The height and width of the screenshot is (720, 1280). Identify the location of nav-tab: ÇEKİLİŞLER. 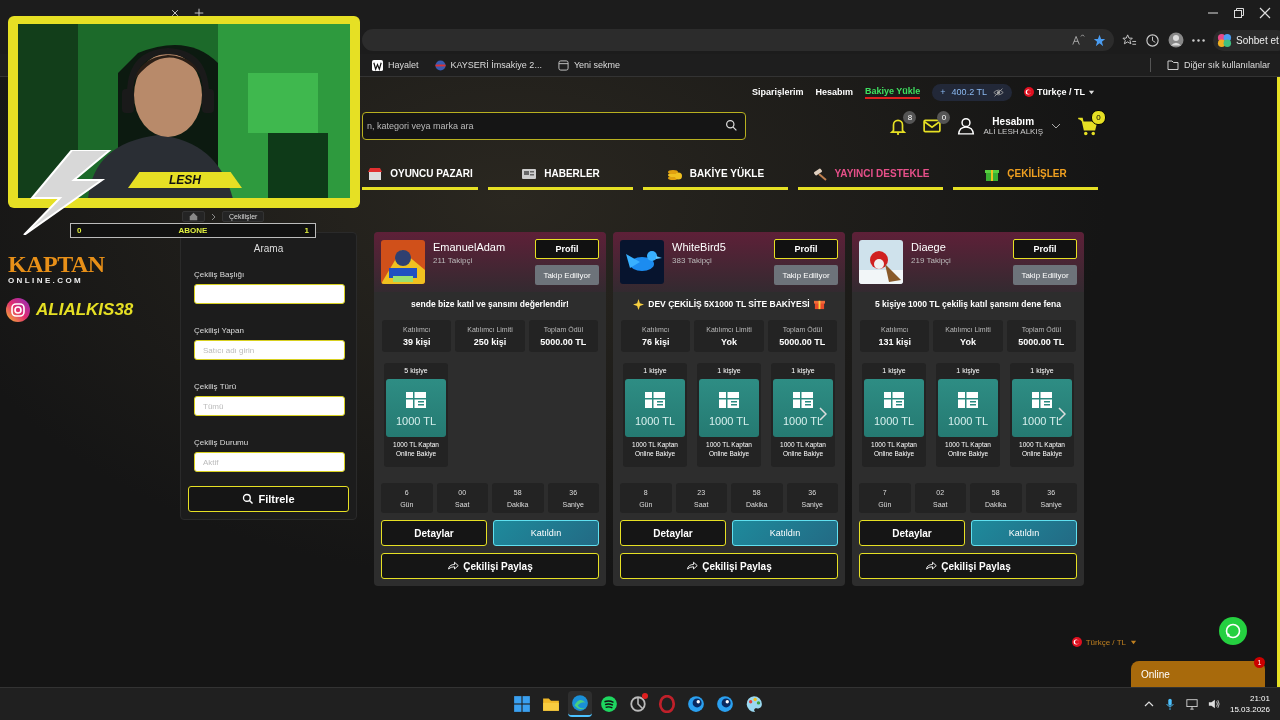
(1025, 175).